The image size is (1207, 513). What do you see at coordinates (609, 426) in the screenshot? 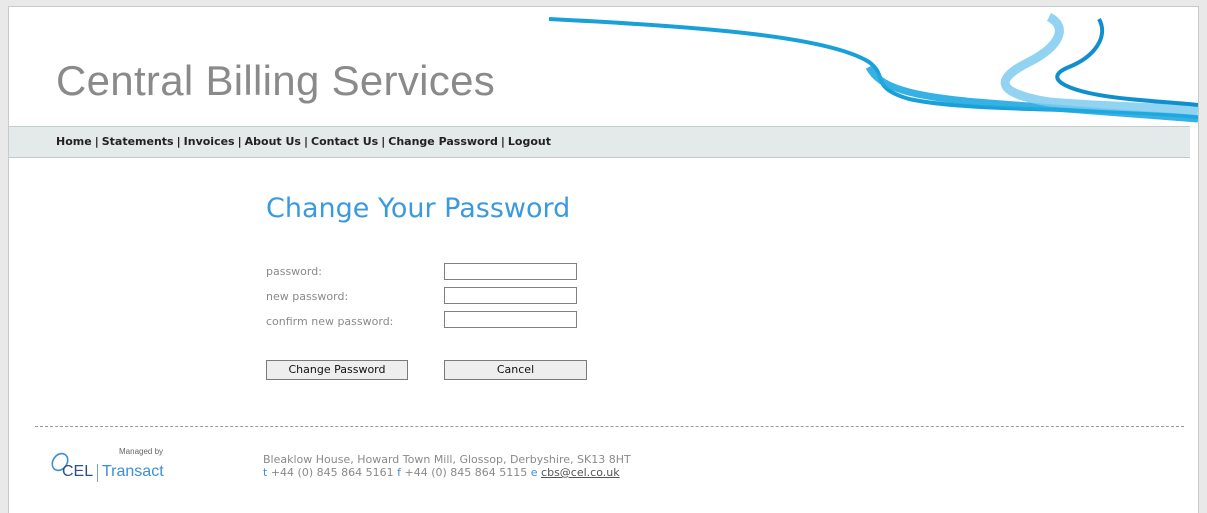
I see `footer-divider` at bounding box center [609, 426].